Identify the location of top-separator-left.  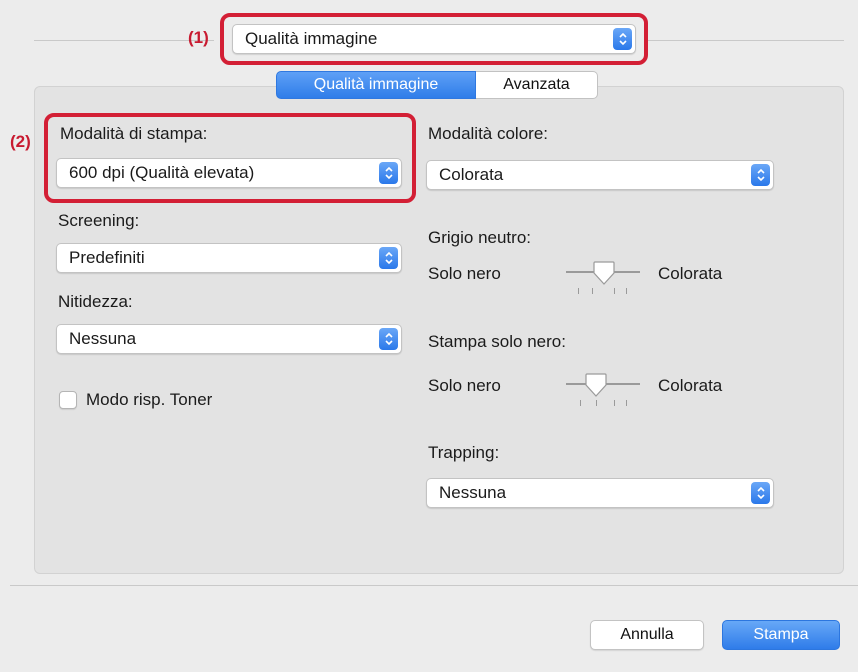
(124, 40).